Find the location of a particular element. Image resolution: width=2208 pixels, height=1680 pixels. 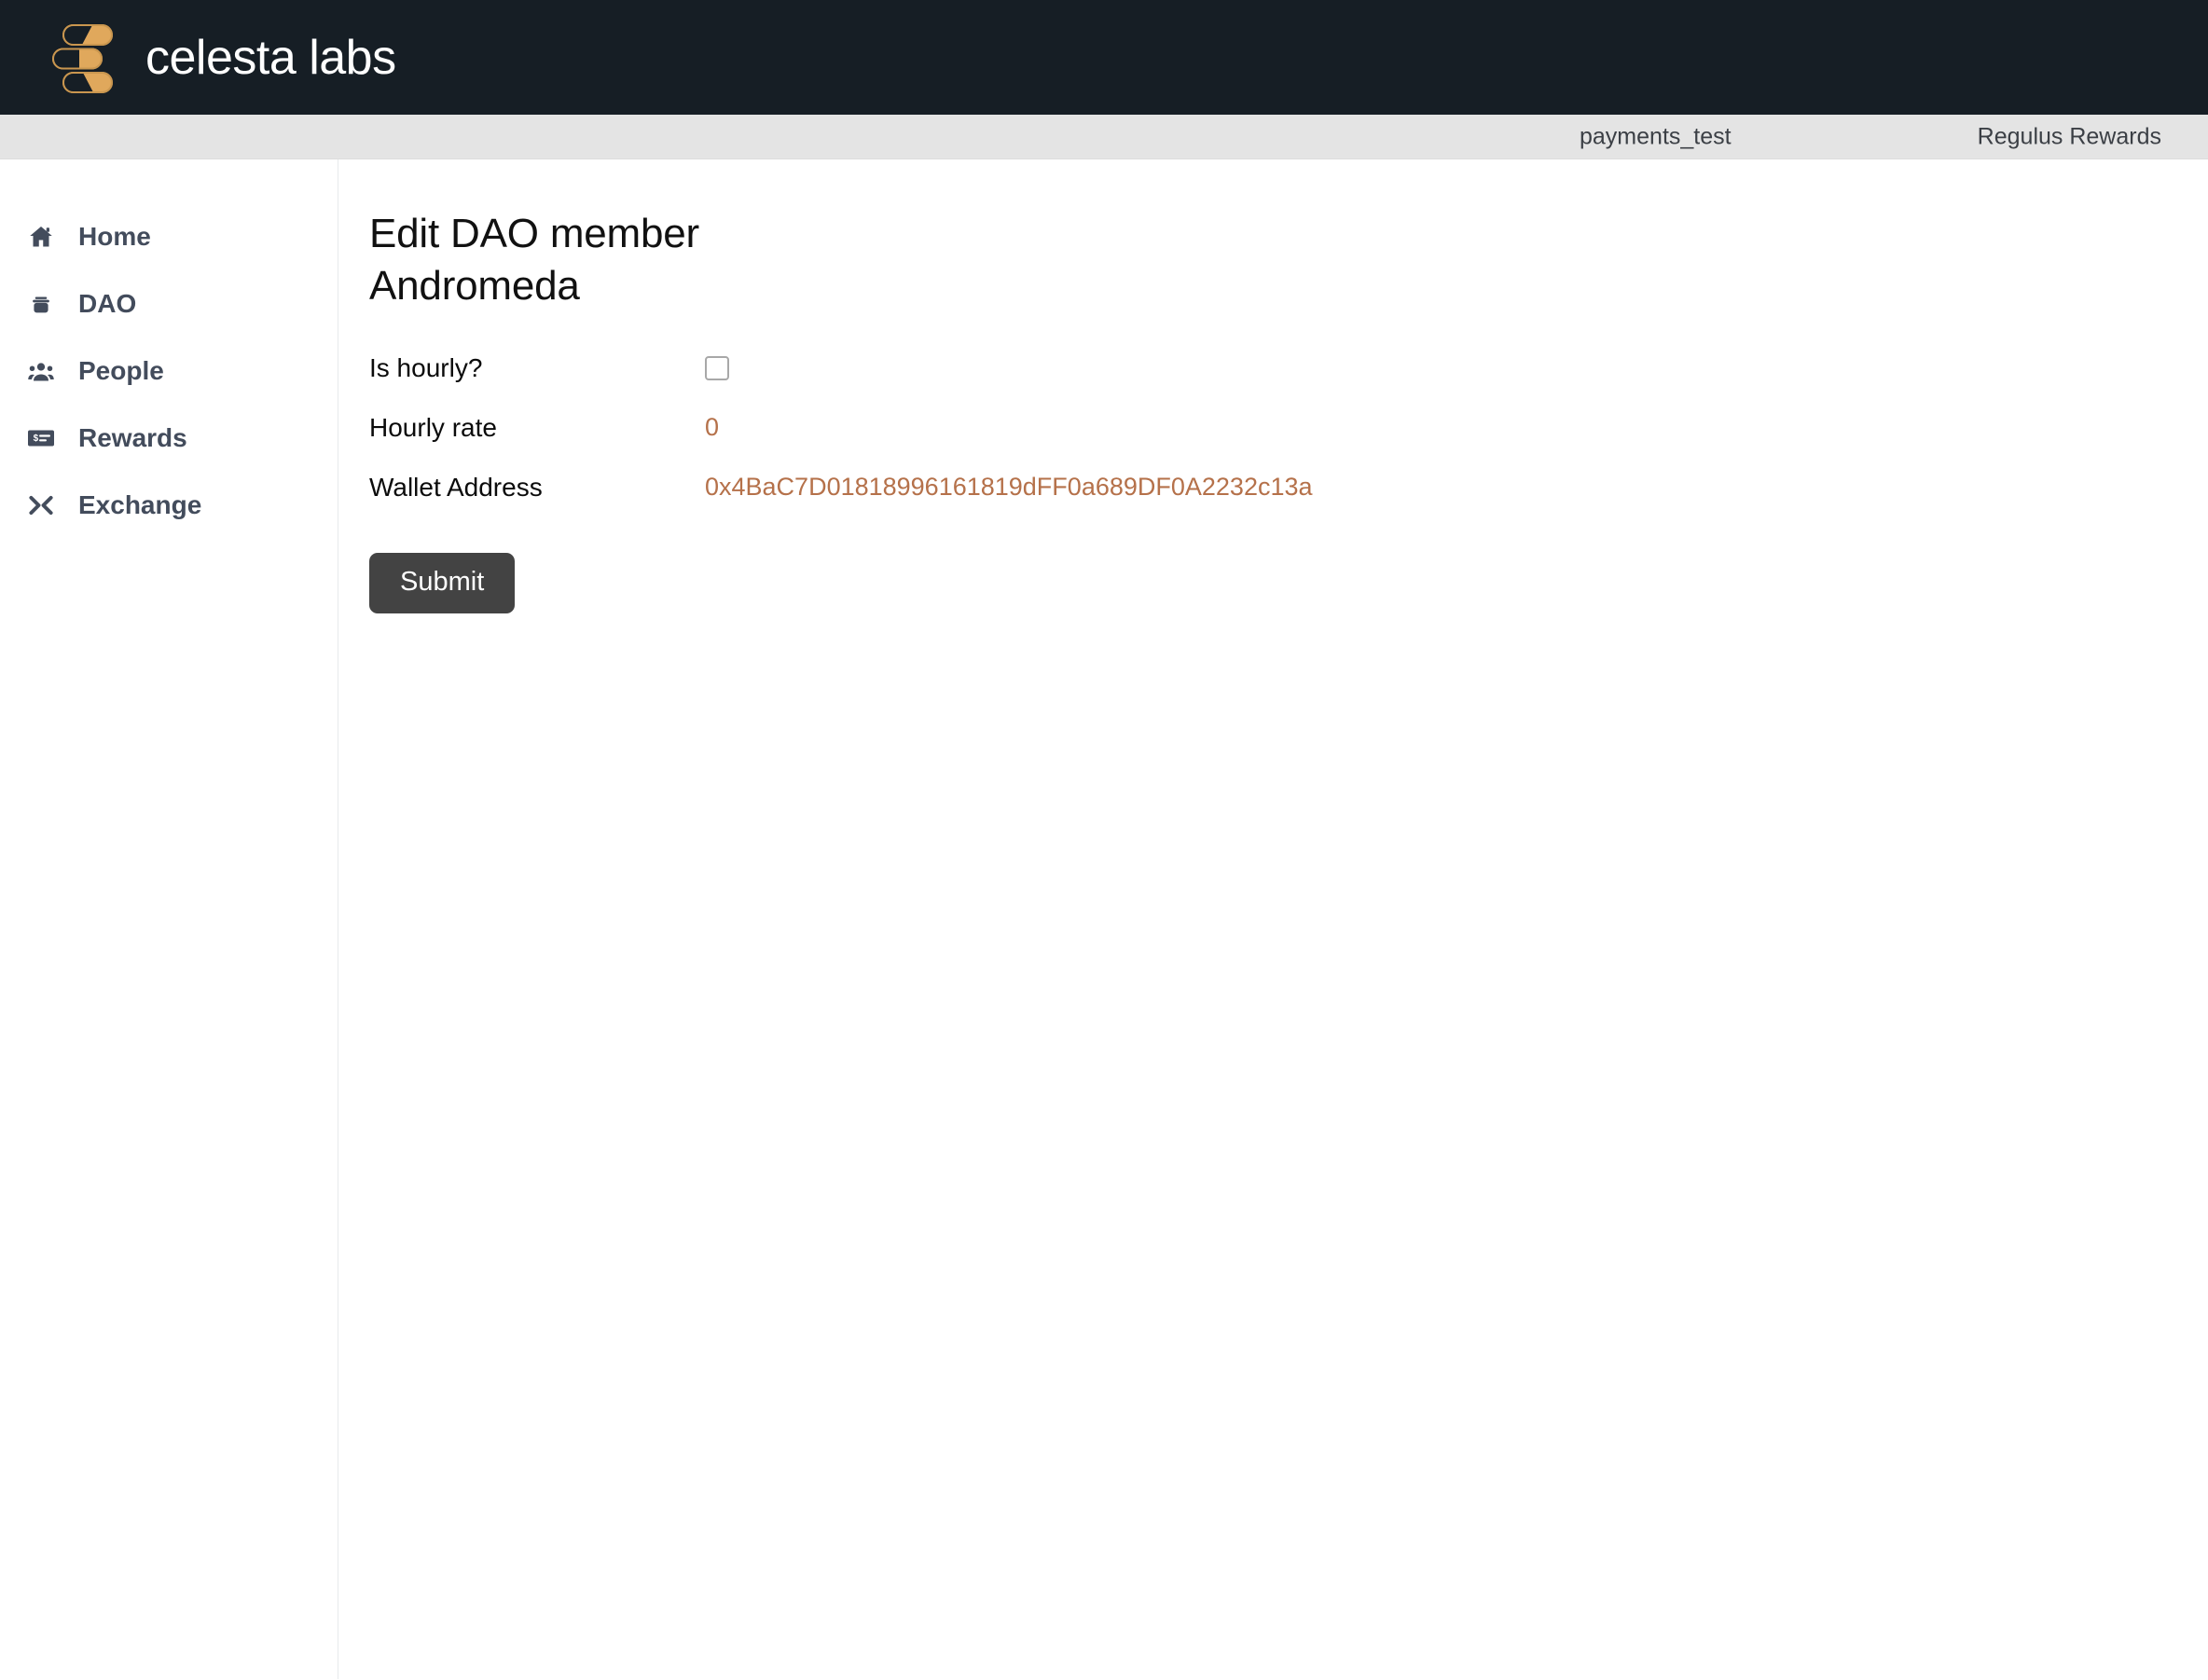

app-header: celesta labs is located at coordinates (1104, 57).